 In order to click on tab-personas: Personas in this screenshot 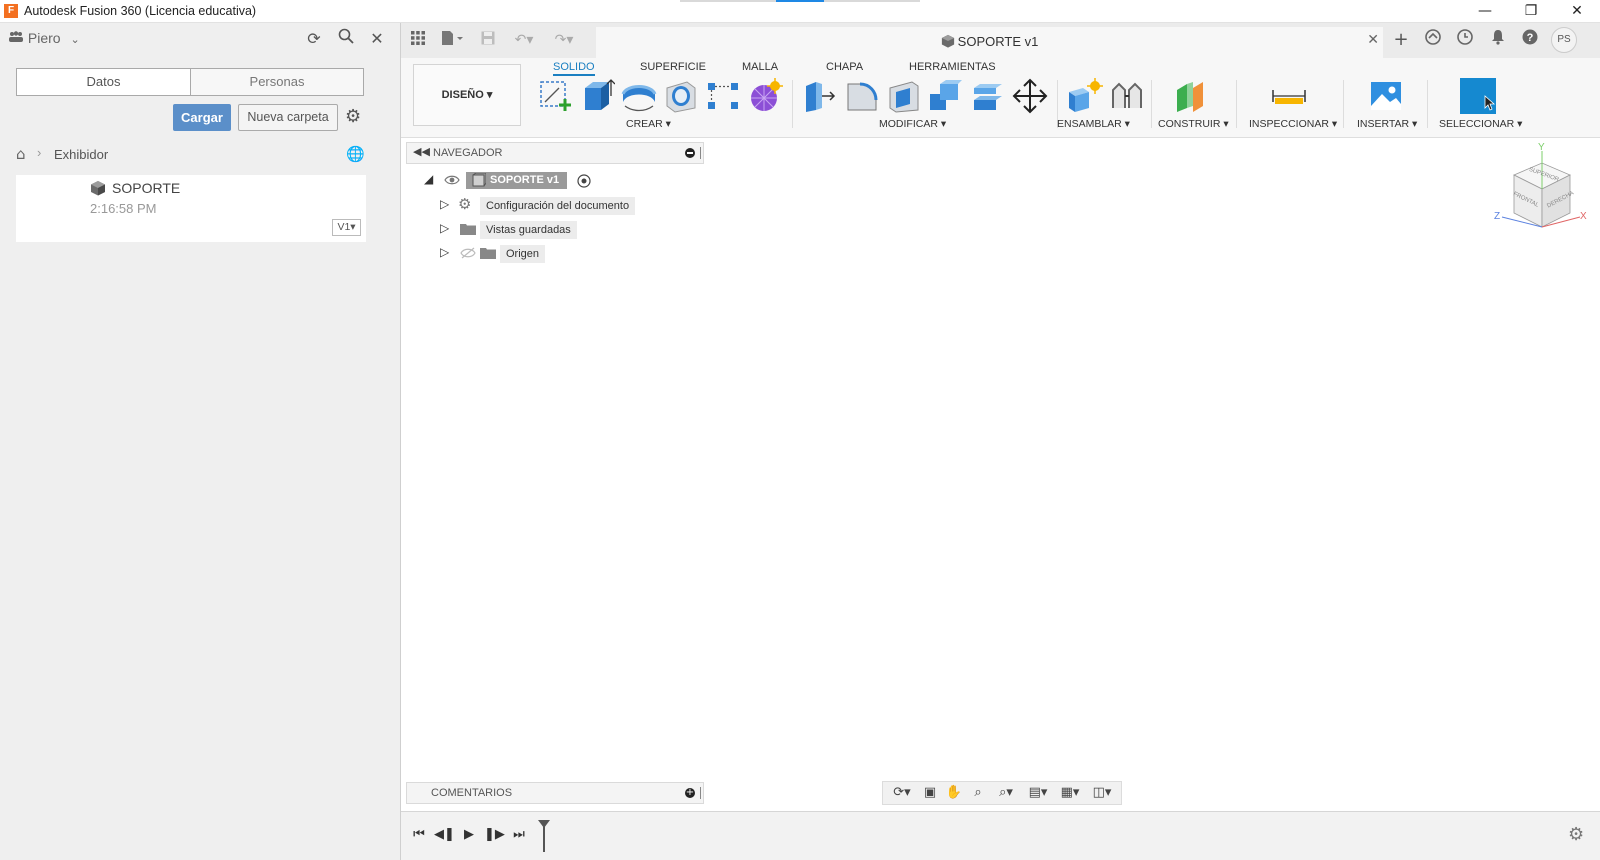, I will do `click(277, 82)`.